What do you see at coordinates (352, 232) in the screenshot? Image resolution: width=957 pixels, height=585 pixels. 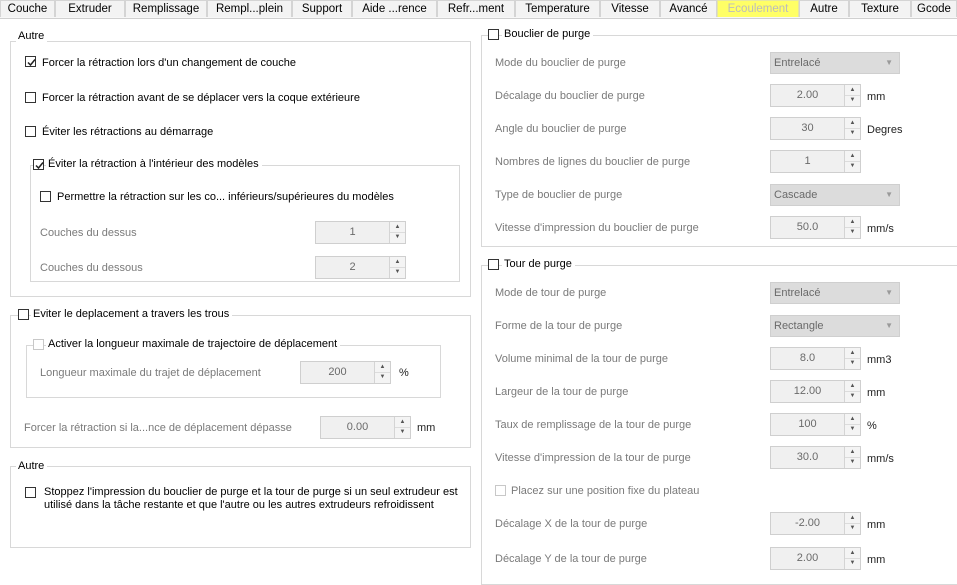 I see `top-layers-value: 1` at bounding box center [352, 232].